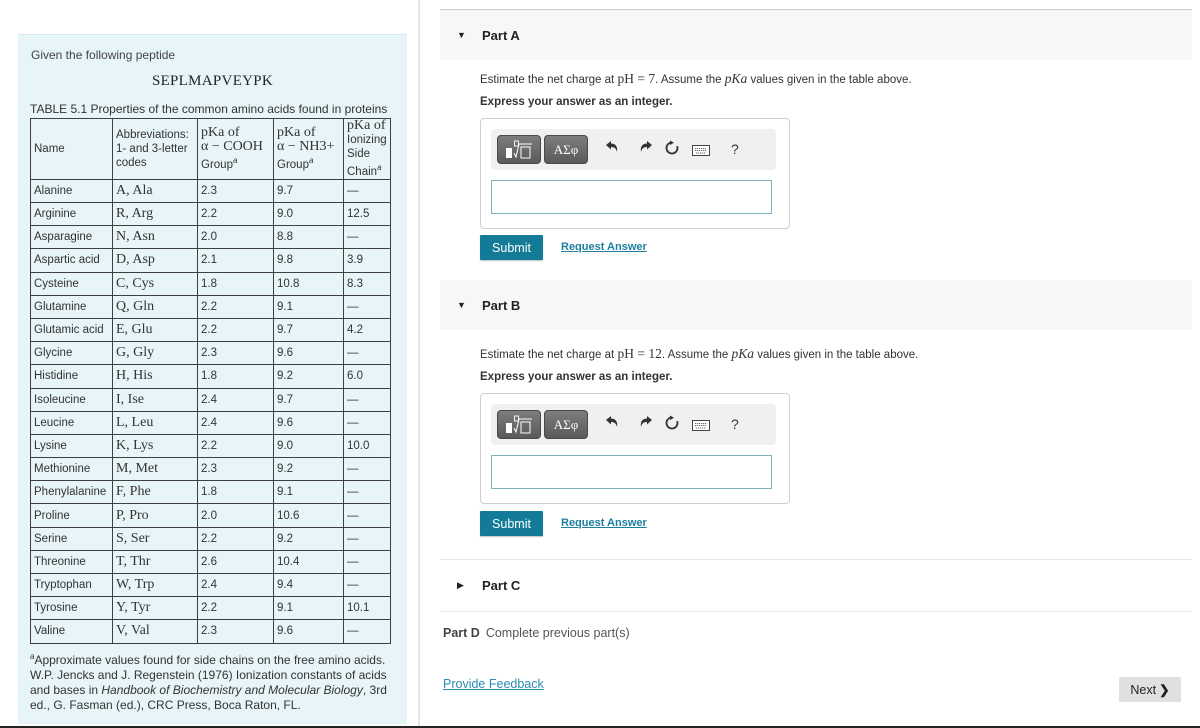 The image size is (1200, 728). Describe the element at coordinates (235, 149) in the screenshot. I see `header-pka-cooh: pKa of α − COOH Groupa` at that location.